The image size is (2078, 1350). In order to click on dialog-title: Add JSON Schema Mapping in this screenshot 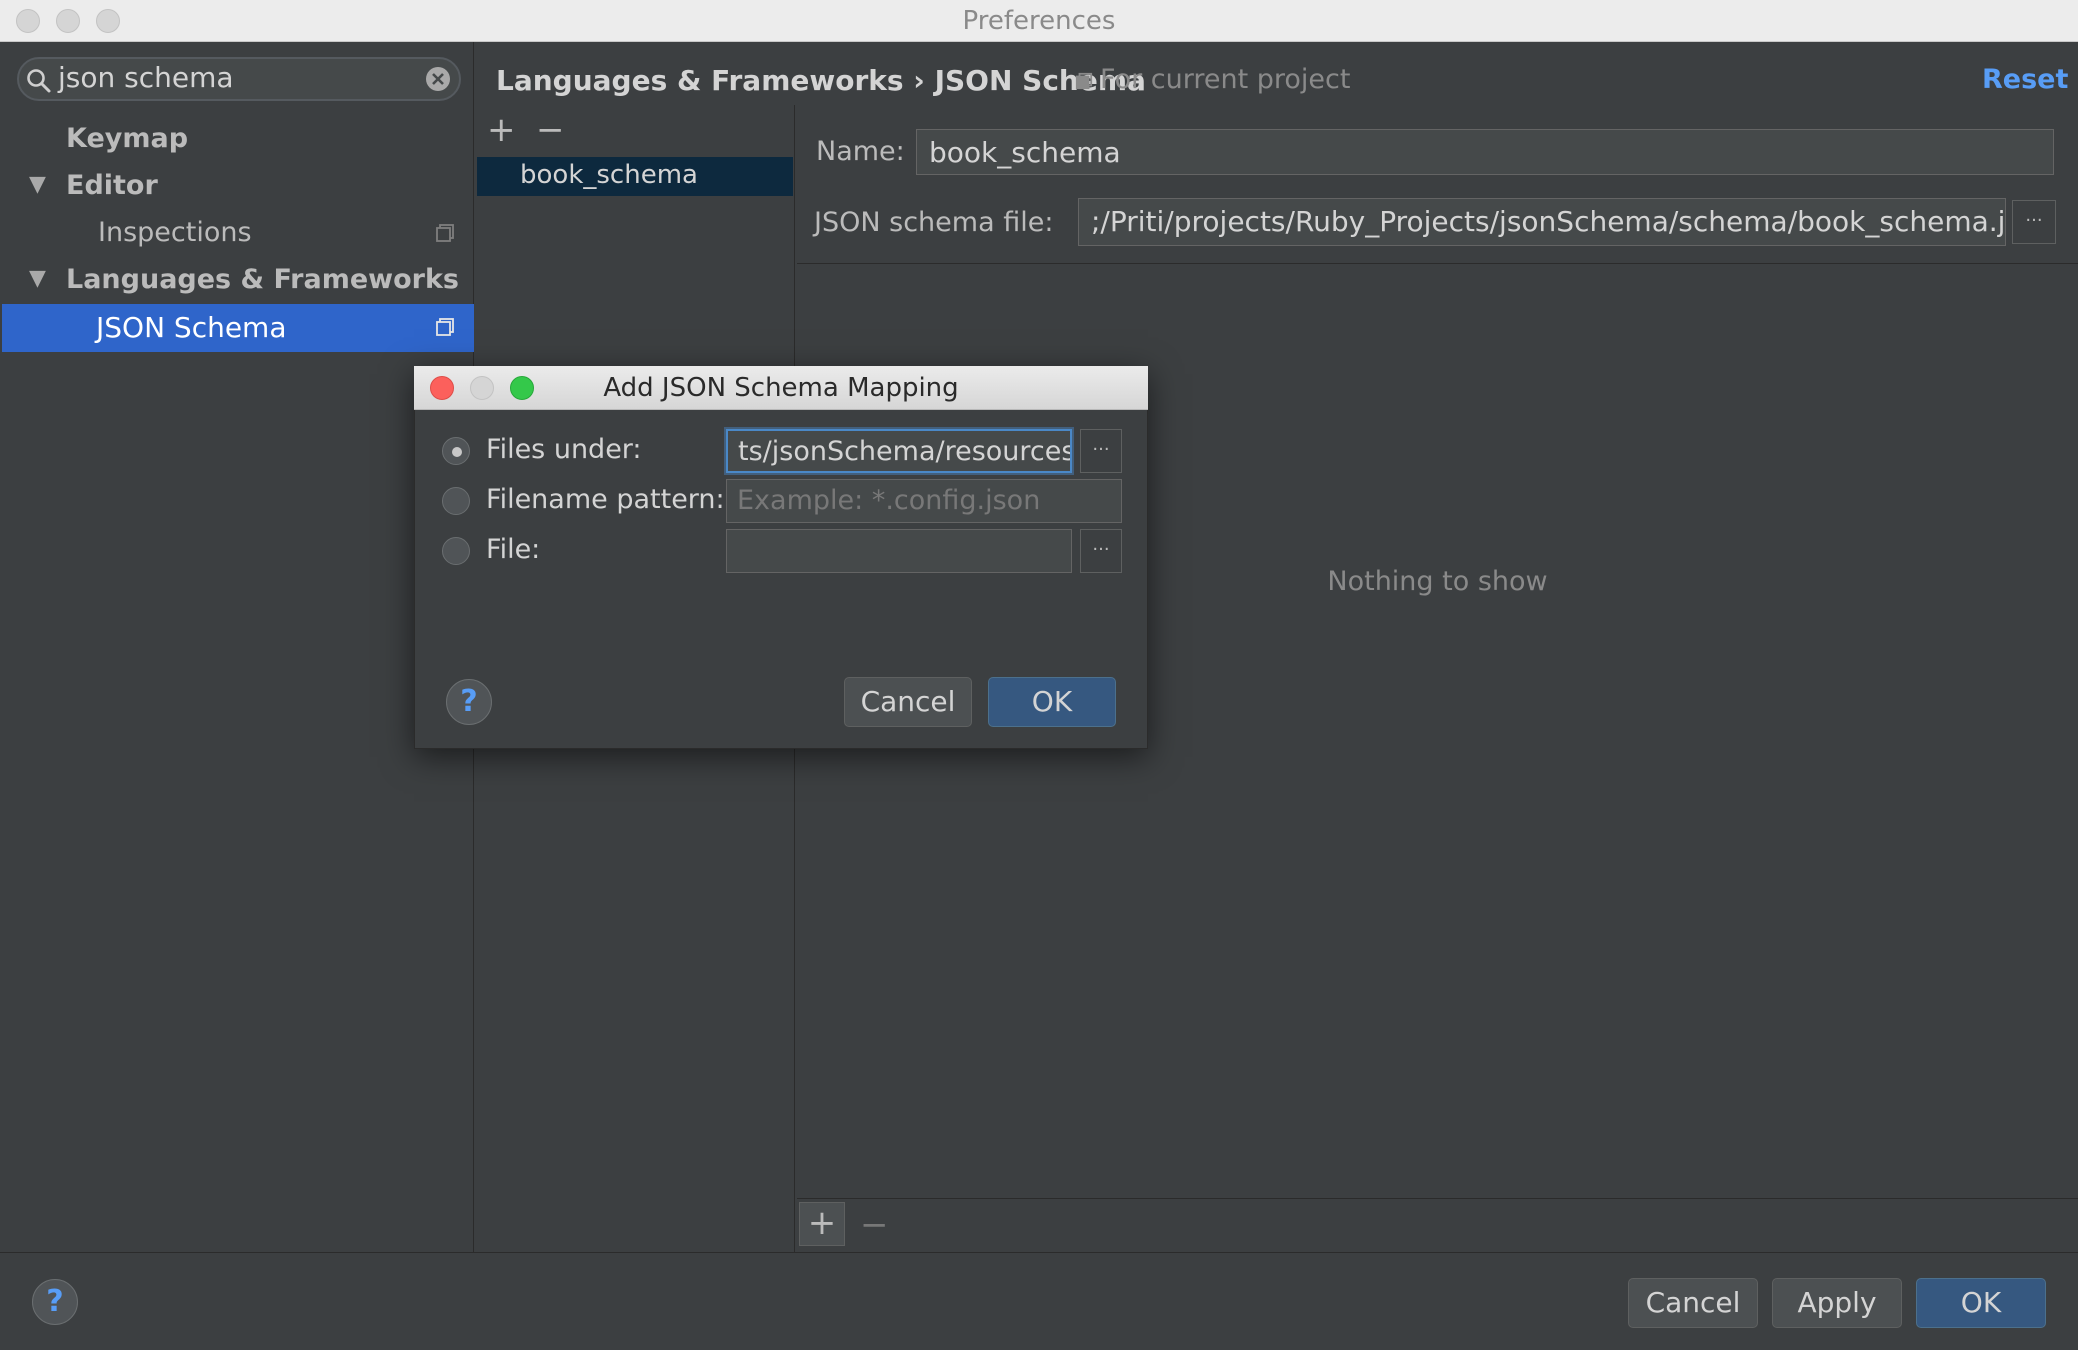, I will do `click(781, 388)`.